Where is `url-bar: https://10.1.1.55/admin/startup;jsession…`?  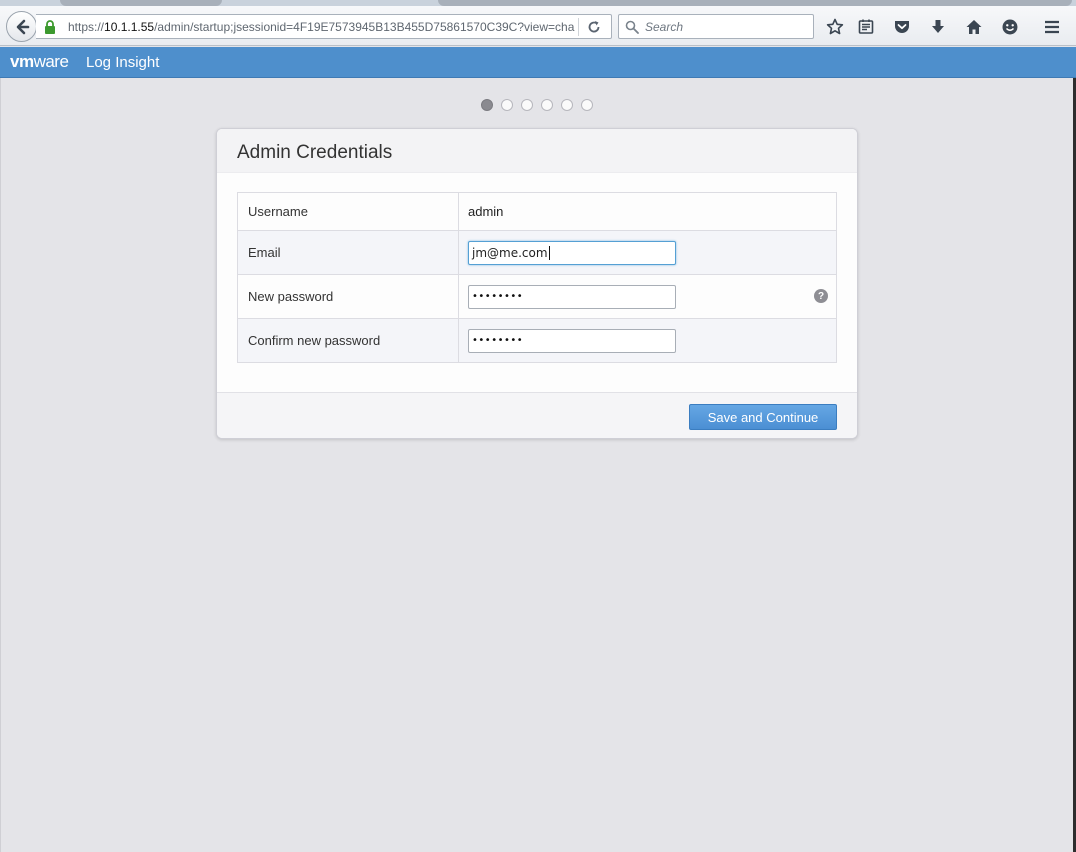 url-bar: https://10.1.1.55/admin/startup;jsession… is located at coordinates (324, 26).